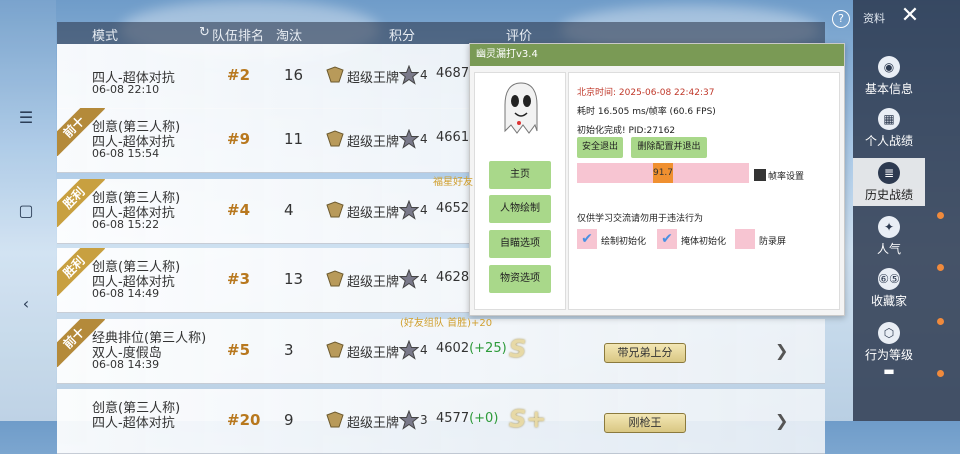 This screenshot has width=960, height=454. Describe the element at coordinates (906, 210) in the screenshot. I see `right-nav: ◉ 基本信息 ▦ 个人战绩 ≣ 历史战绩 ✦ 人气 ⑥⑤ 收藏家 ⬡ 行为等级 ▬` at that location.